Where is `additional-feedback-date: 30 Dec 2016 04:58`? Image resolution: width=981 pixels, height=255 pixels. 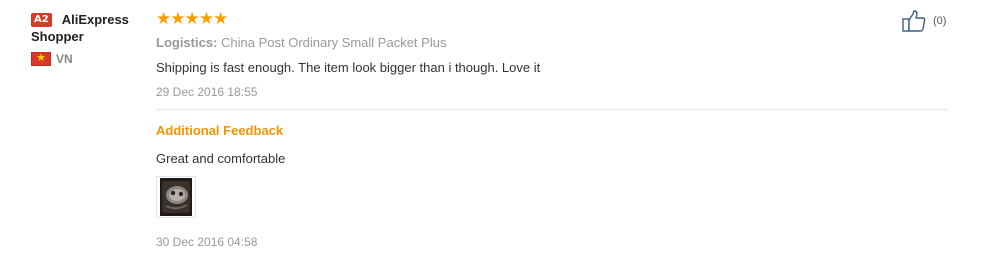
additional-feedback-date: 30 Dec 2016 04:58 is located at coordinates (207, 242).